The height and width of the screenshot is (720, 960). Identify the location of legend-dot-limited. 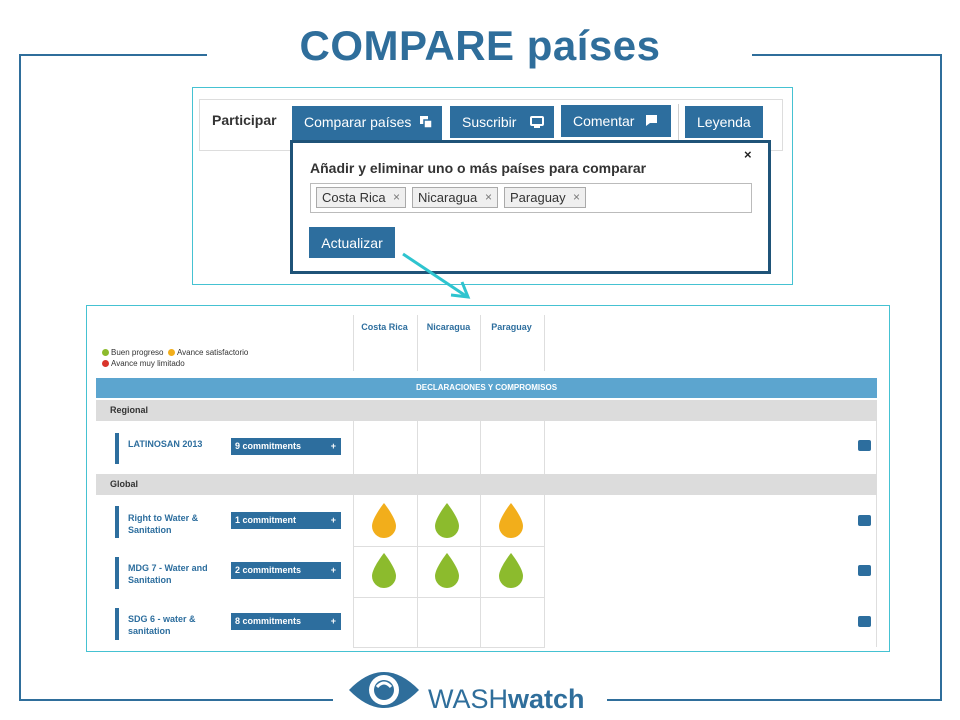
(105, 363).